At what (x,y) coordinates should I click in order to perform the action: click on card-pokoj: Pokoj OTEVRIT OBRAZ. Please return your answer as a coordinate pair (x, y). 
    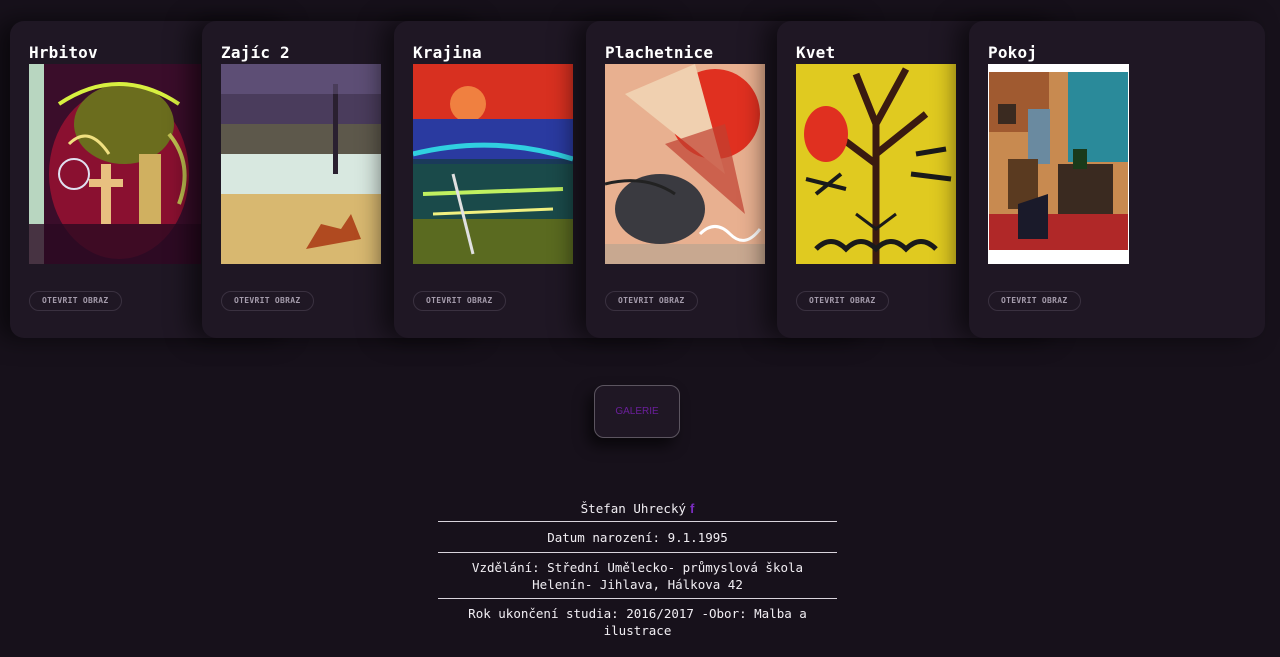
    Looking at the image, I should click on (1117, 179).